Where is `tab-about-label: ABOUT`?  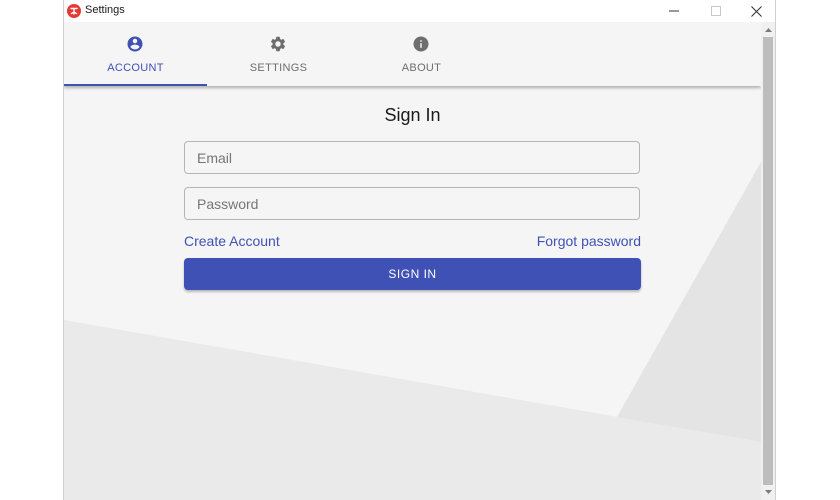 tab-about-label: ABOUT is located at coordinates (421, 68).